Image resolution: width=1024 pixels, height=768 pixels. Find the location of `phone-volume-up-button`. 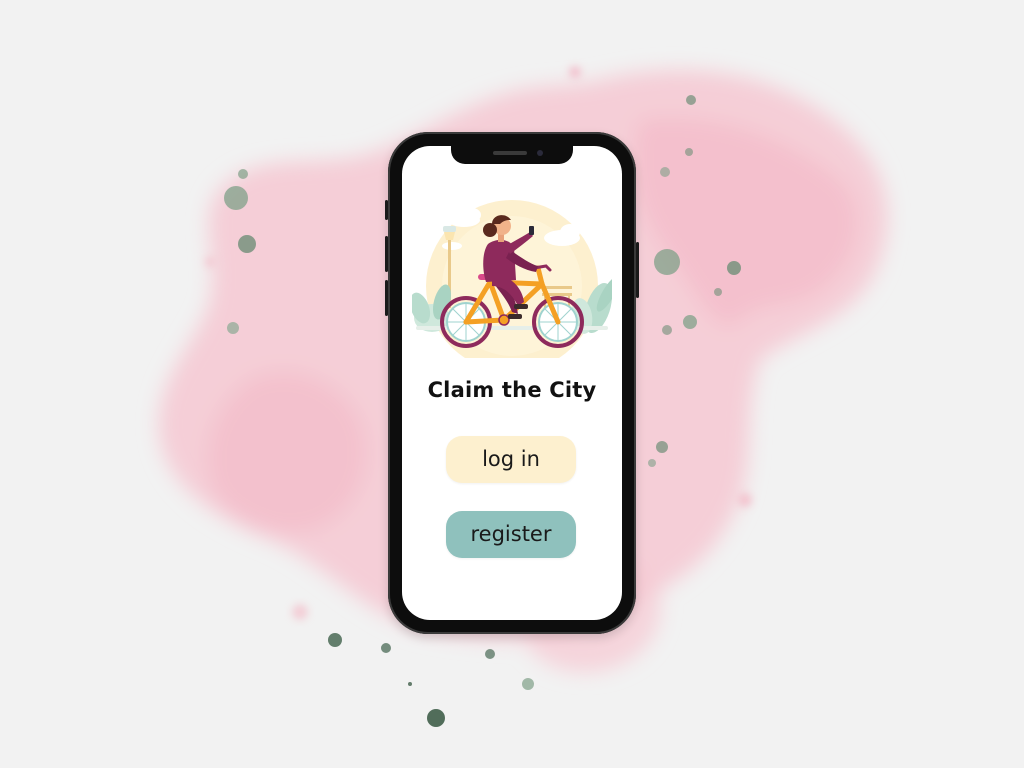

phone-volume-up-button is located at coordinates (386, 254).